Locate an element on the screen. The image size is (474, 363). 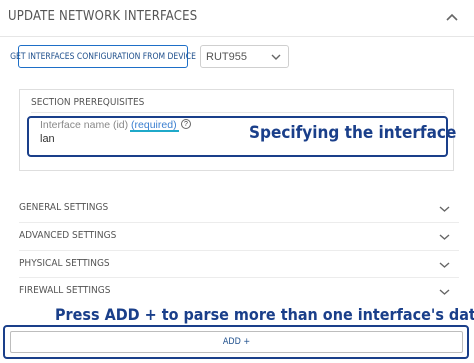
required-underline is located at coordinates (154, 131).